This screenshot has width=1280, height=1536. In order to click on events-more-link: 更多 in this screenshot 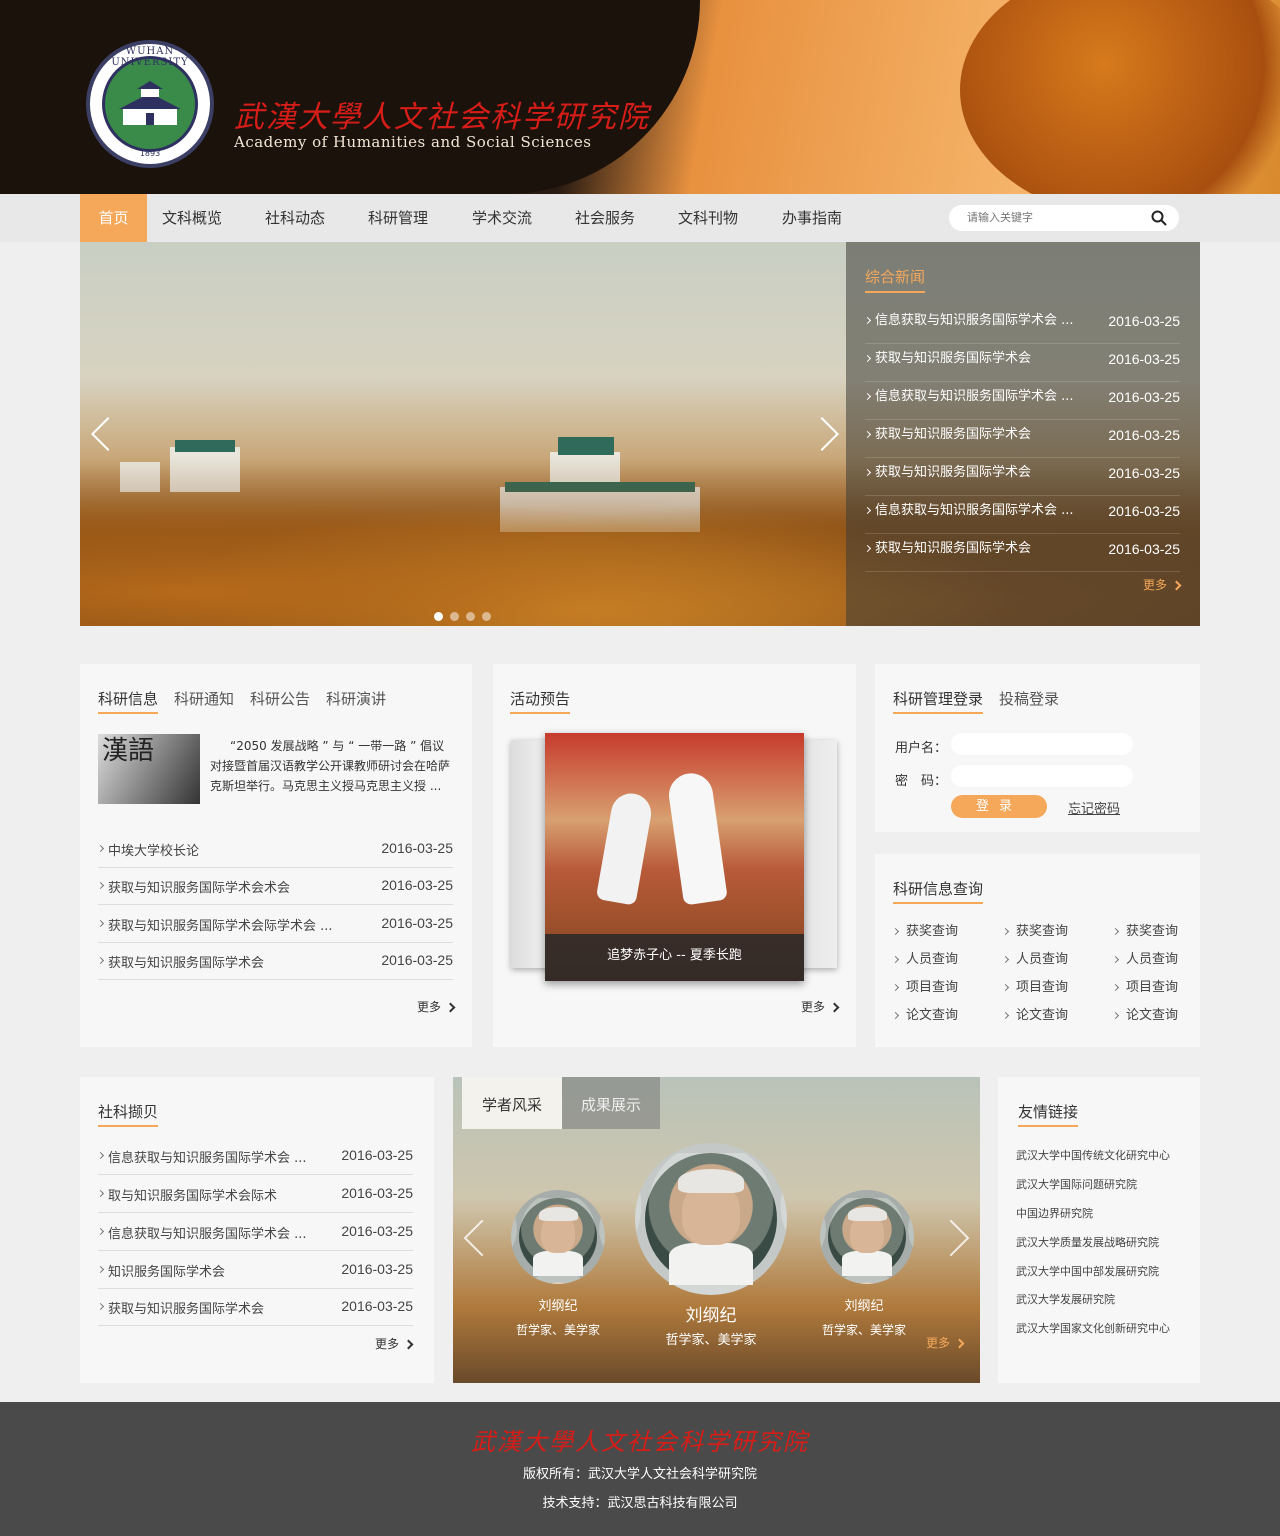, I will do `click(820, 1006)`.